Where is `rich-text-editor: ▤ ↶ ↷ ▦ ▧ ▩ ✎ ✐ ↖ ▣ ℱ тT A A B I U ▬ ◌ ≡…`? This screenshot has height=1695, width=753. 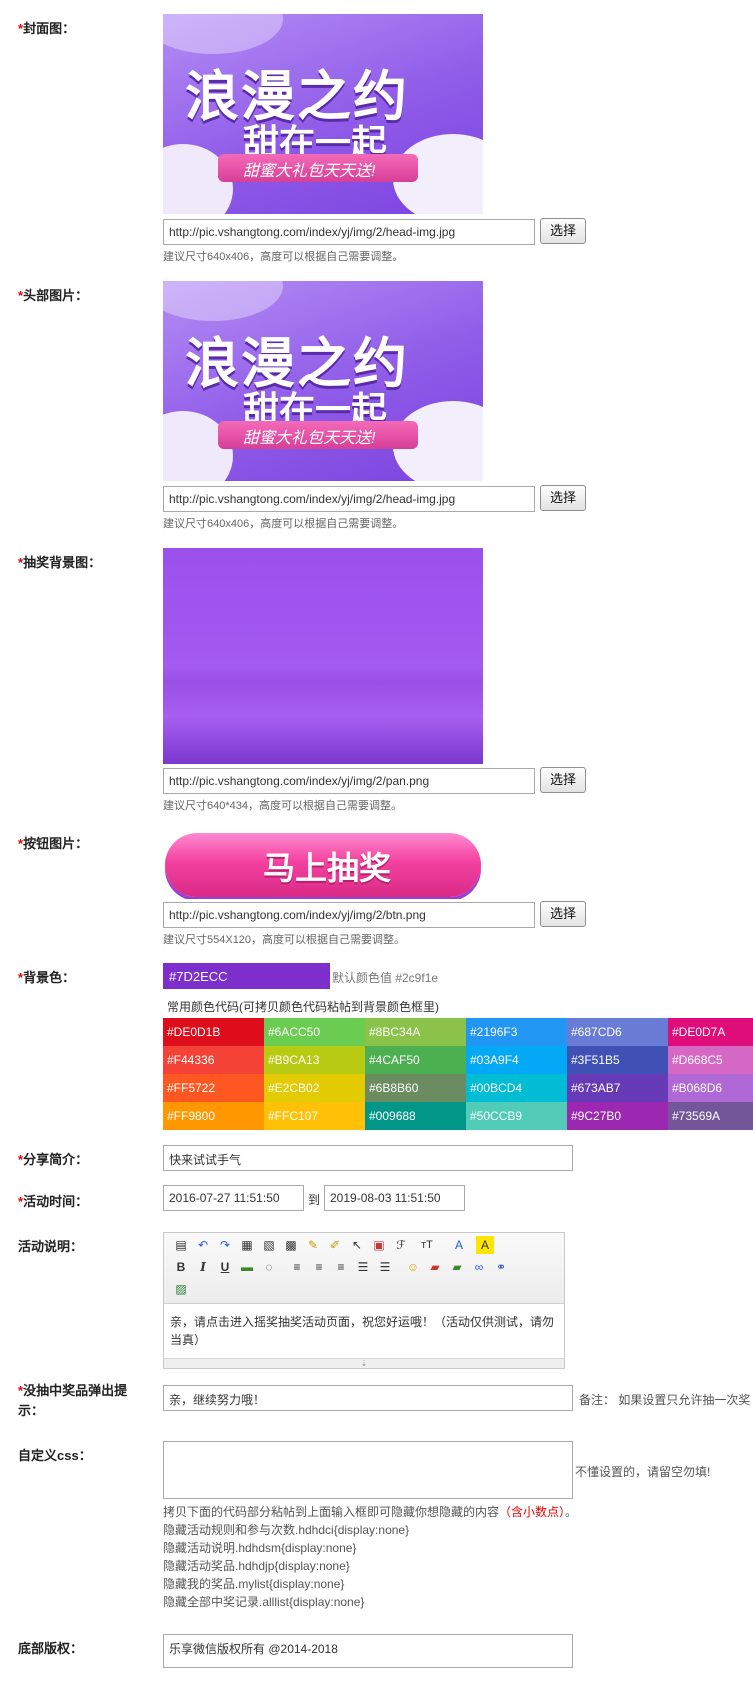 rich-text-editor: ▤ ↶ ↷ ▦ ▧ ▩ ✎ ✐ ↖ ▣ ℱ тT A A B I U ▬ ◌ ≡… is located at coordinates (364, 1300).